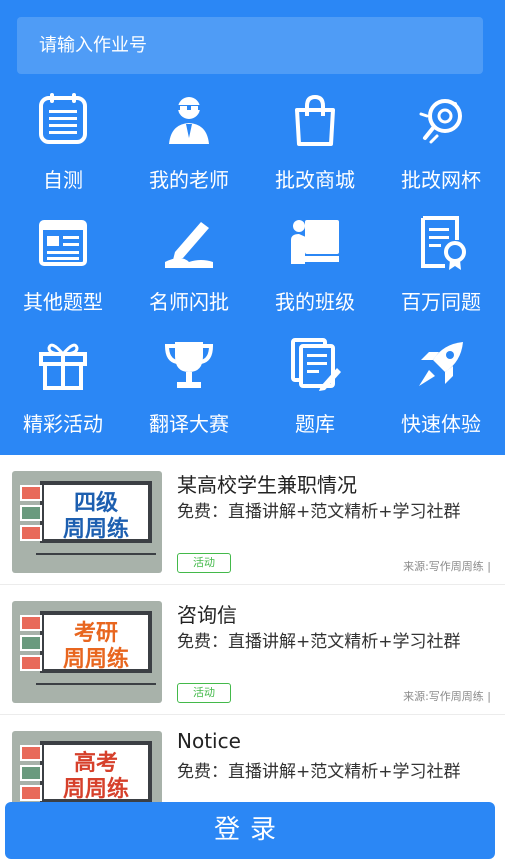 This screenshot has width=505, height=867. What do you see at coordinates (189, 364) in the screenshot?
I see `cup-icon` at bounding box center [189, 364].